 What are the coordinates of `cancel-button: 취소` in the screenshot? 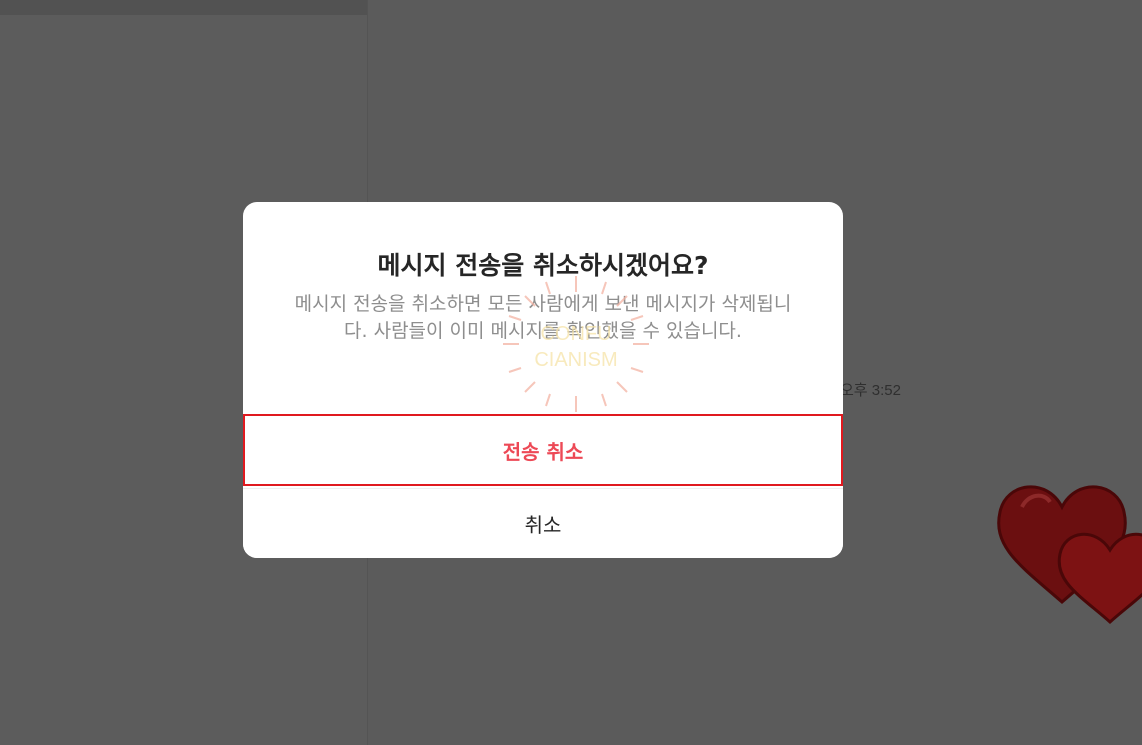 It's located at (543, 523).